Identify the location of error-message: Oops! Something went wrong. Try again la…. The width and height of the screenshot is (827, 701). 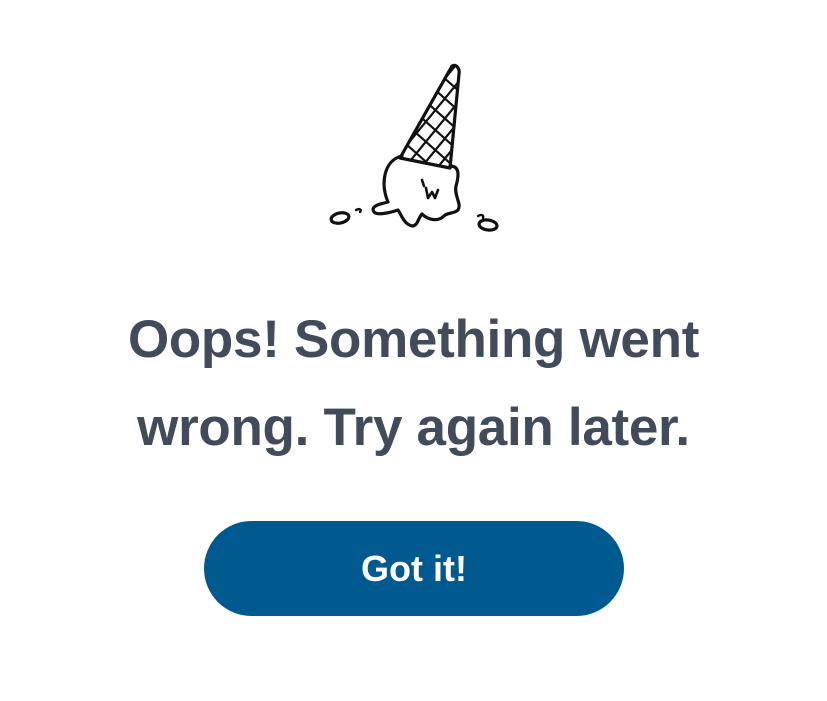
(413, 383).